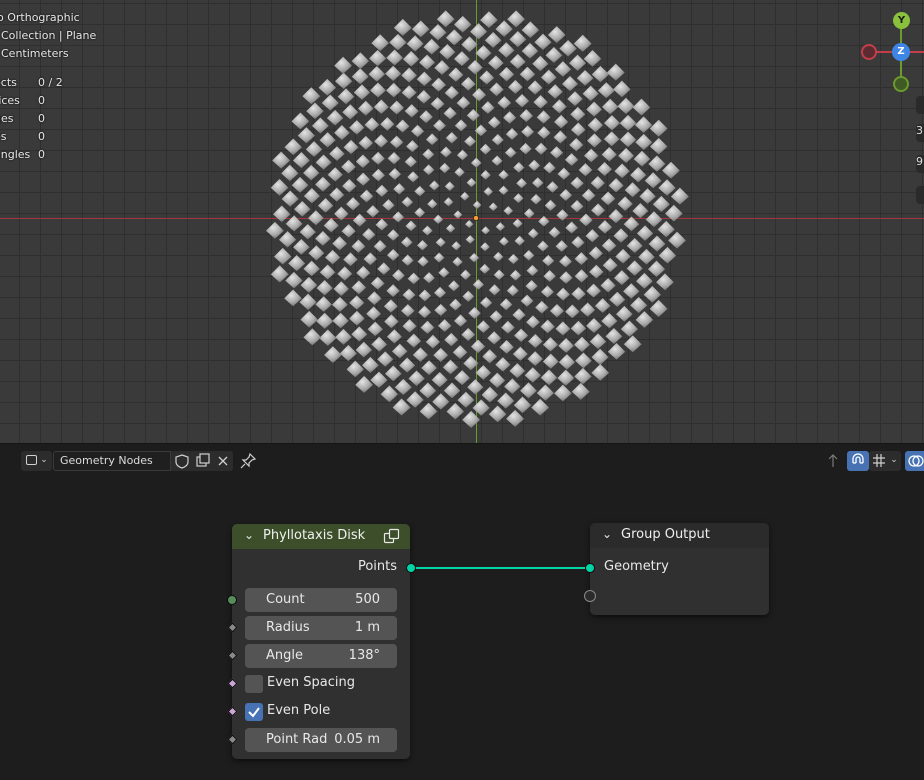  I want to click on point-rad-field: Point Rad 0.05 m, so click(321, 740).